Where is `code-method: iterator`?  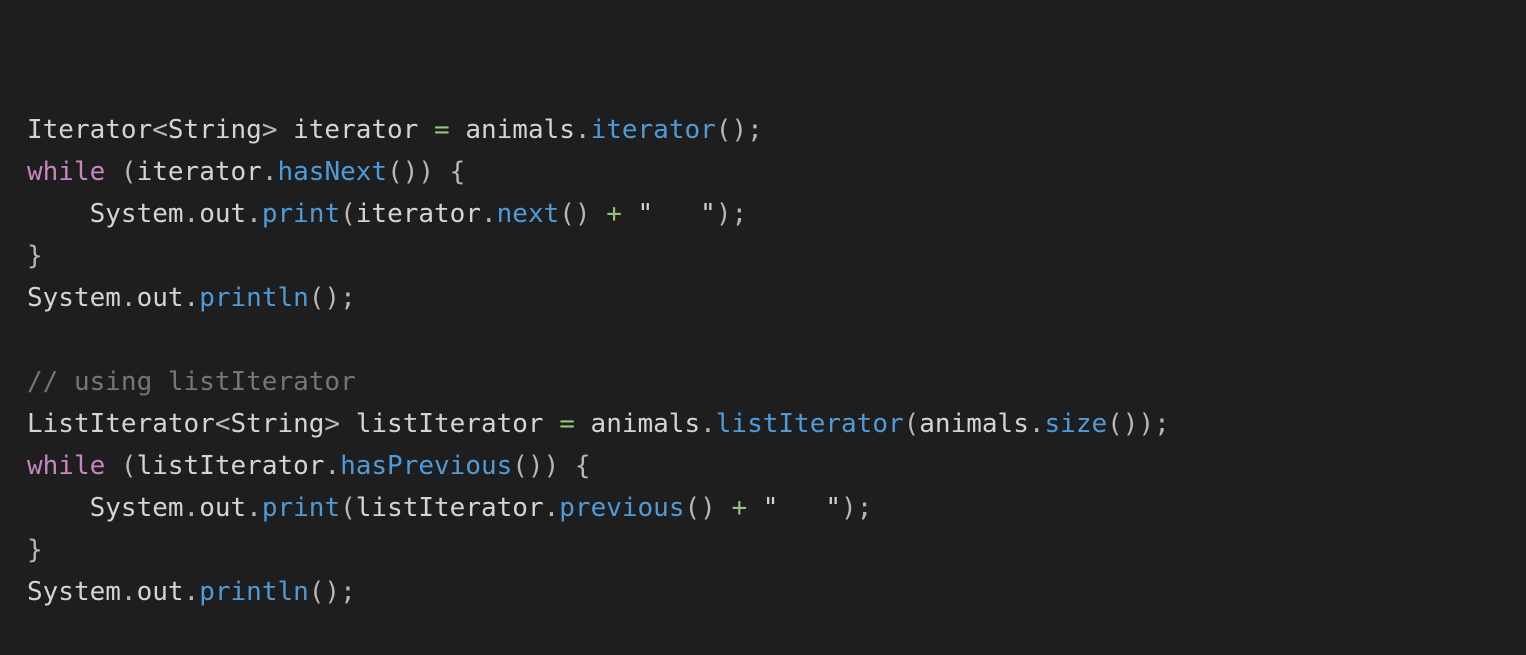
code-method: iterator is located at coordinates (653, 130).